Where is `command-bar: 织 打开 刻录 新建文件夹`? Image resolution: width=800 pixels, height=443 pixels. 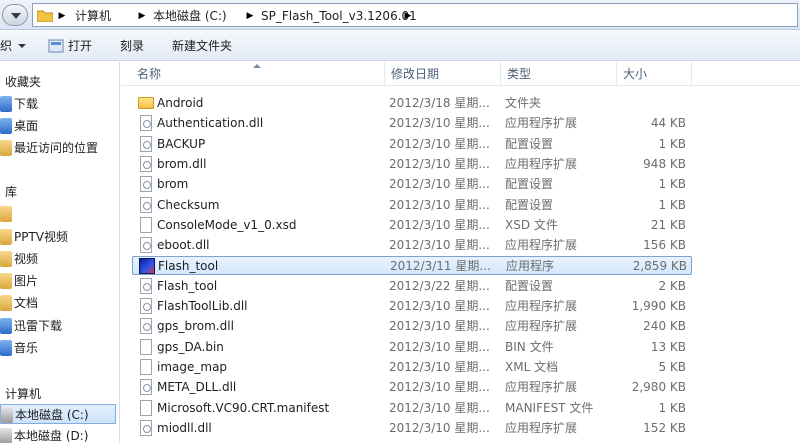
command-bar: 织 打开 刻录 新建文件夹 is located at coordinates (400, 46).